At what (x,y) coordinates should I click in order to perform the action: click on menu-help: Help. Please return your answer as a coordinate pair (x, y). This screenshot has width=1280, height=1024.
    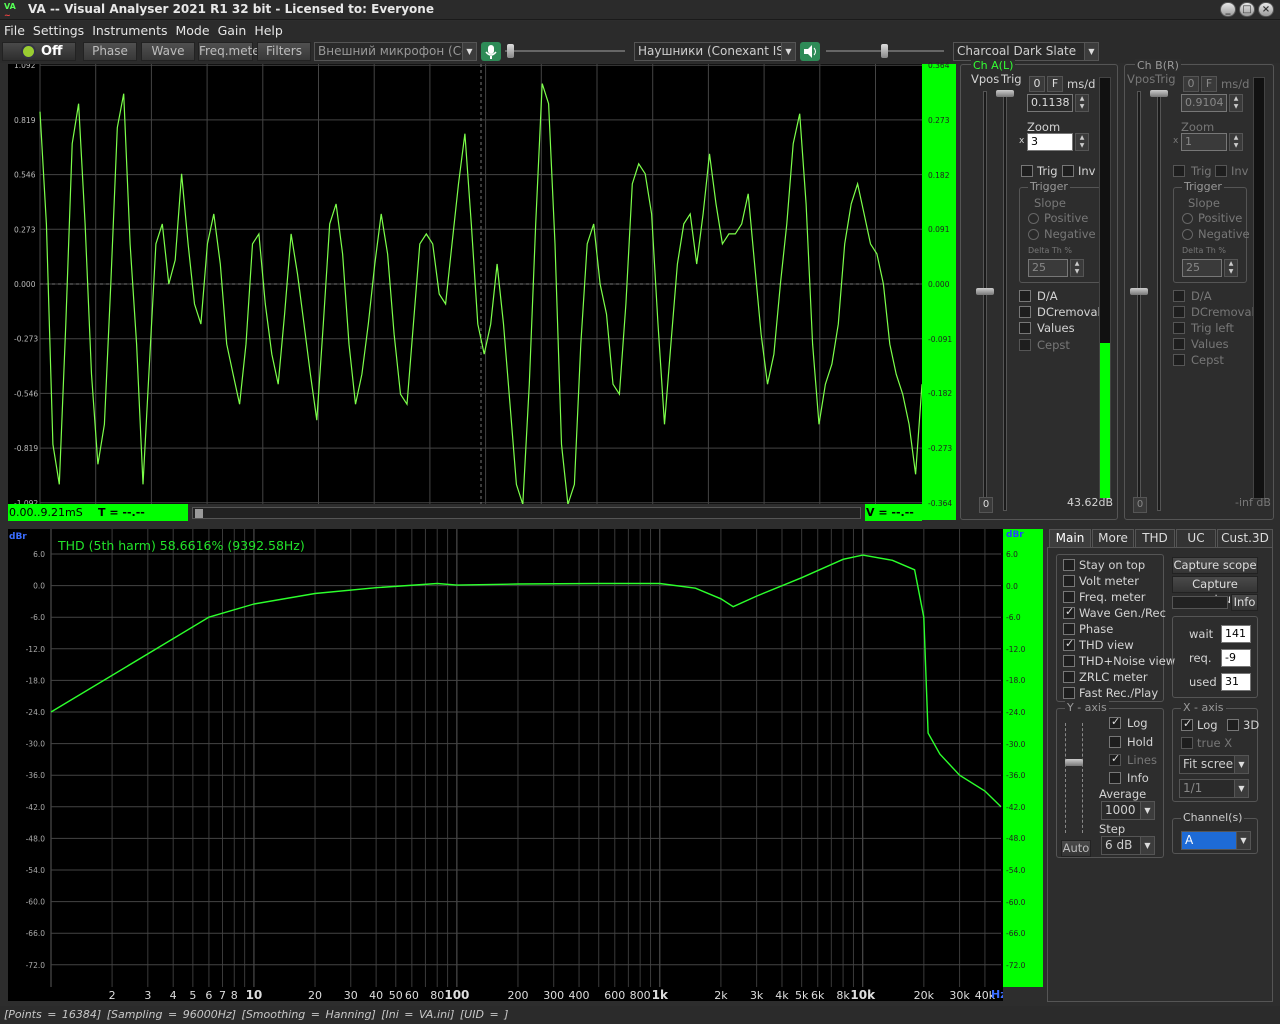
    Looking at the image, I should click on (268, 29).